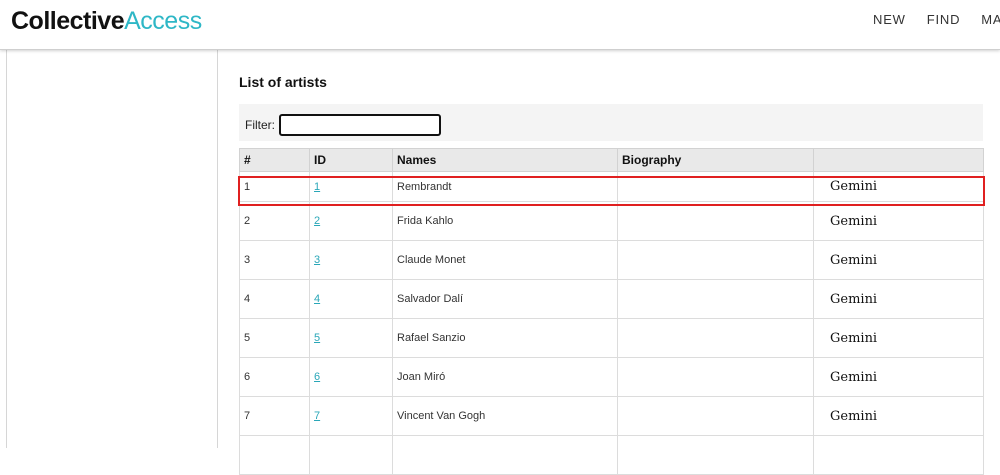 The height and width of the screenshot is (475, 1000). I want to click on row-id-cell: 1, so click(351, 186).